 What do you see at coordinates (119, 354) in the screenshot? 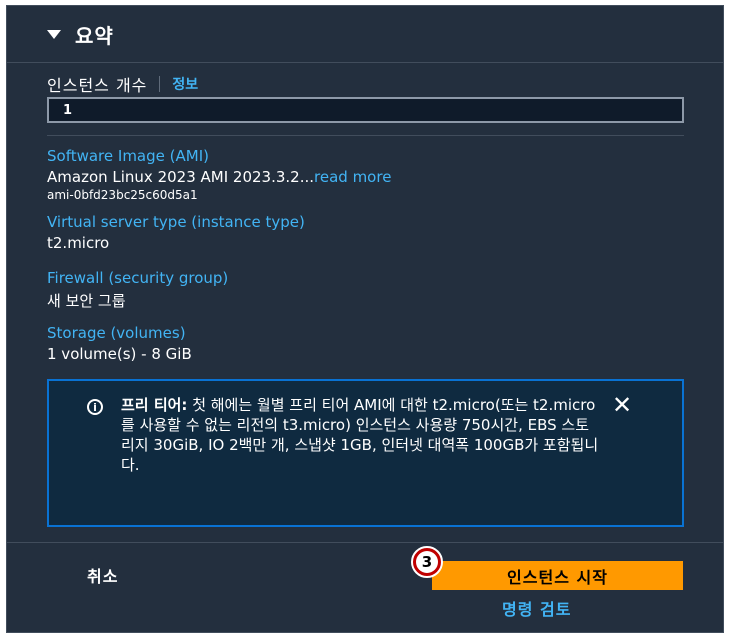
I see `storage-value: 1 volume(s) - 8 GiB` at bounding box center [119, 354].